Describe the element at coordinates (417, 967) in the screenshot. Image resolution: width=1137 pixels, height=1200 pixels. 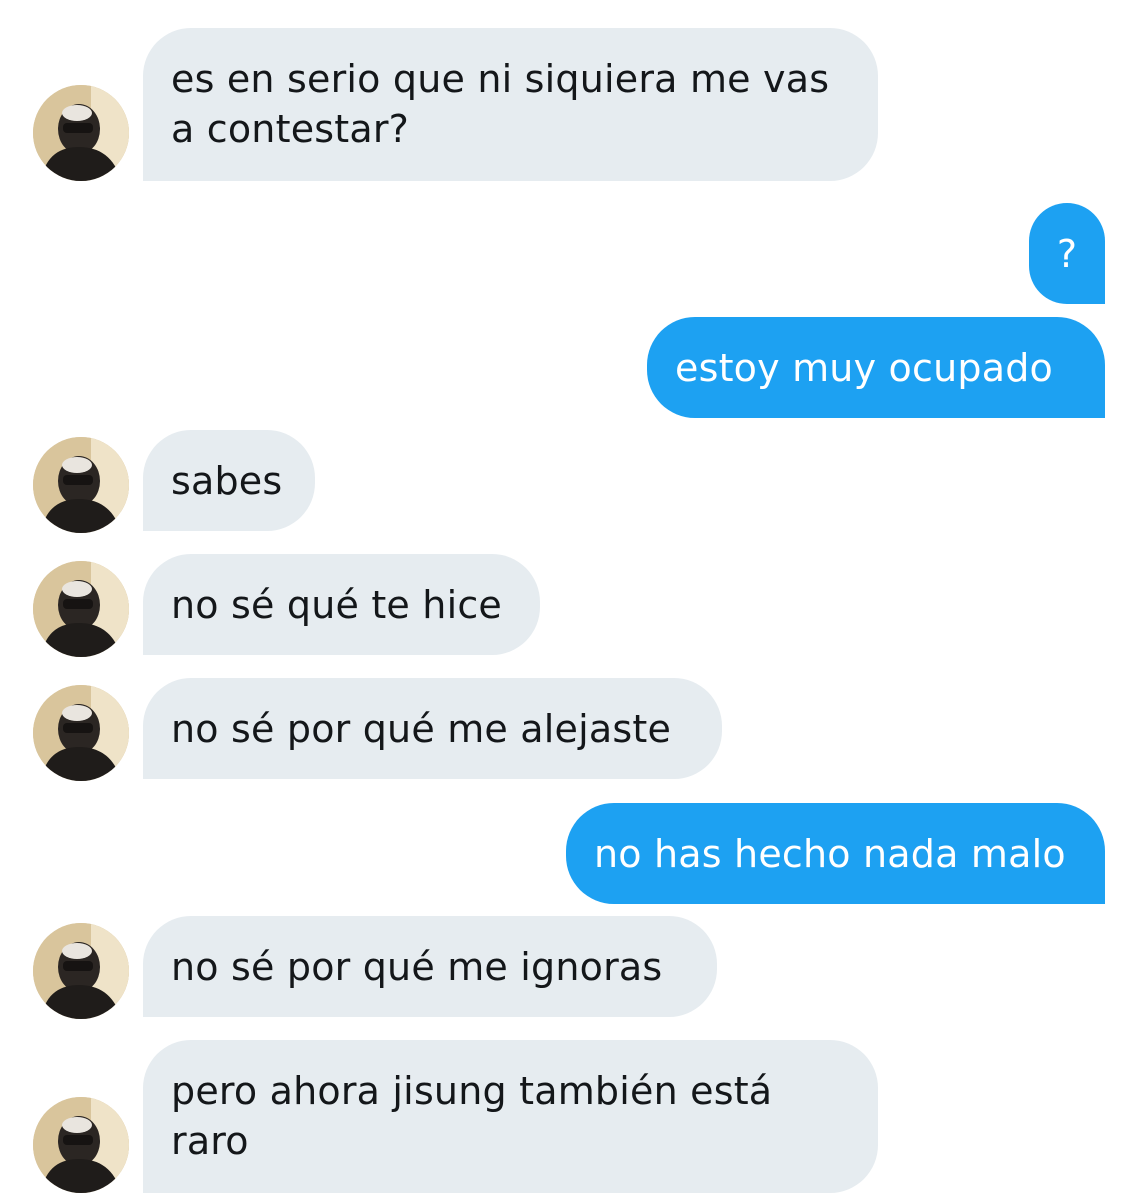
I see `message-text-line: no sé por qué me ignoras` at that location.